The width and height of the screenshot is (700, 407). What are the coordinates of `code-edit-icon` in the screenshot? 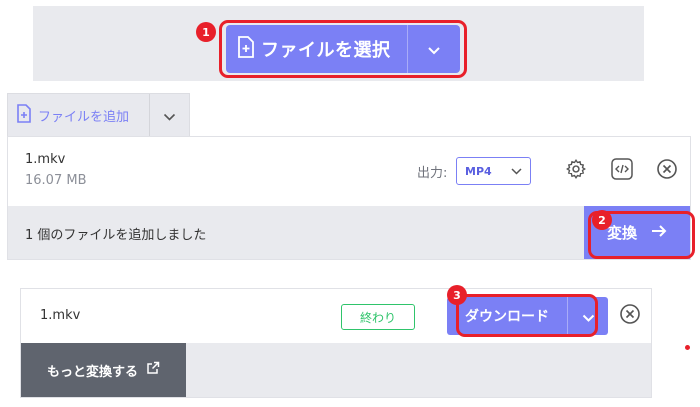 It's located at (622, 171).